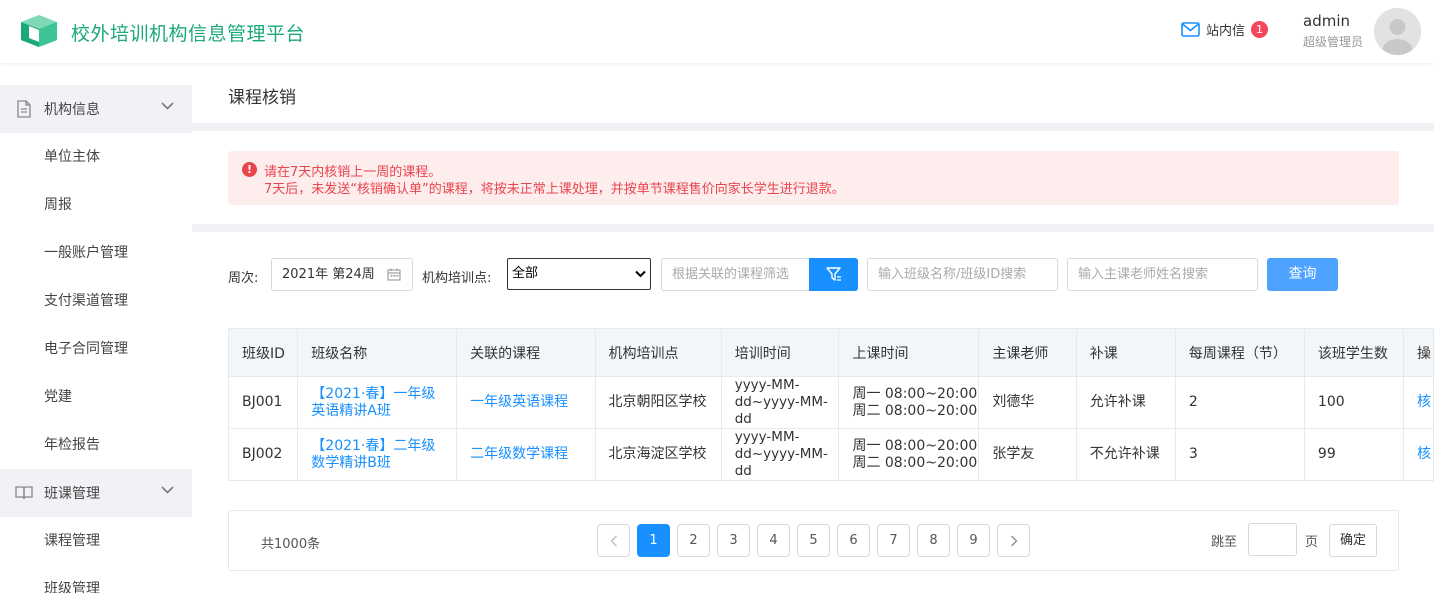  I want to click on calendar-icon, so click(394, 274).